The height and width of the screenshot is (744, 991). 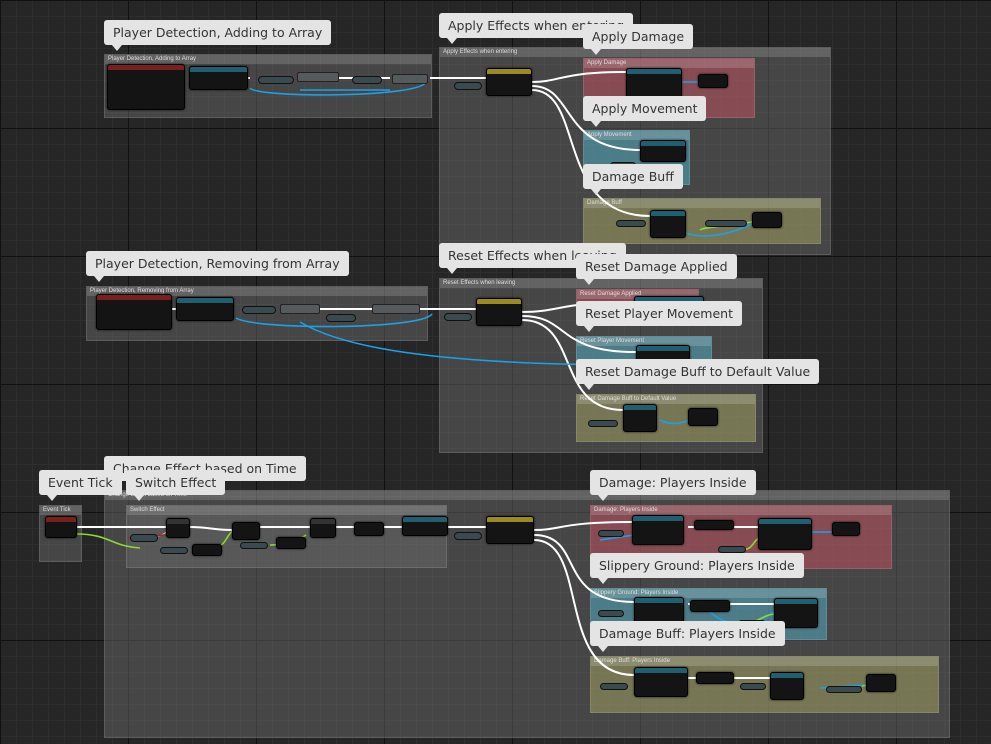 What do you see at coordinates (659, 316) in the screenshot?
I see `comment-bubble: Reset Player Movement` at bounding box center [659, 316].